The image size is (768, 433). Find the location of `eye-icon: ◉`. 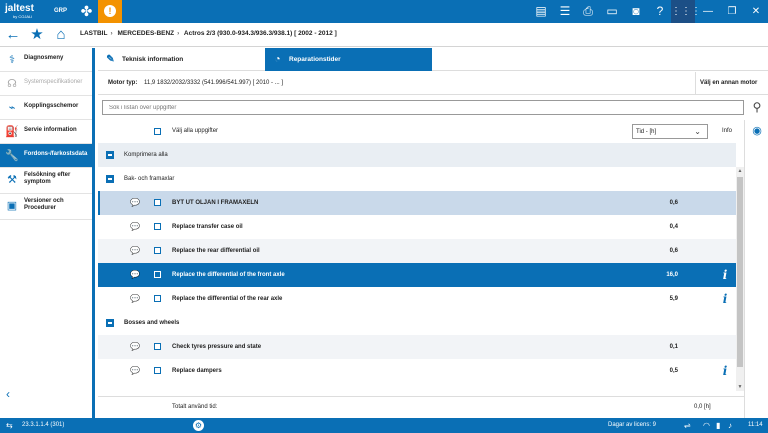

eye-icon: ◉ is located at coordinates (757, 131).